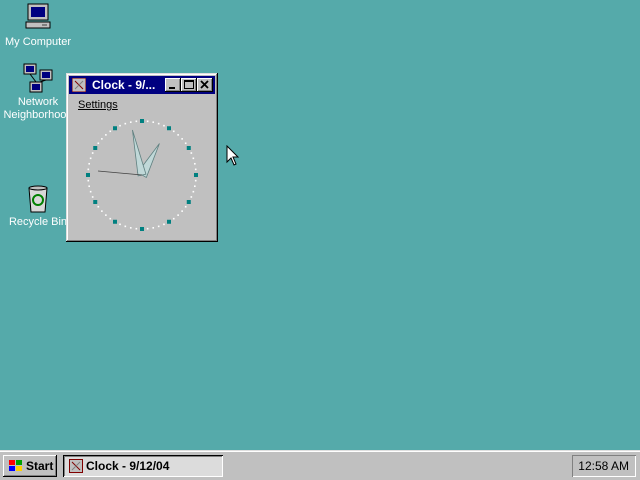  I want to click on mouse-cursor-icon, so click(233, 155).